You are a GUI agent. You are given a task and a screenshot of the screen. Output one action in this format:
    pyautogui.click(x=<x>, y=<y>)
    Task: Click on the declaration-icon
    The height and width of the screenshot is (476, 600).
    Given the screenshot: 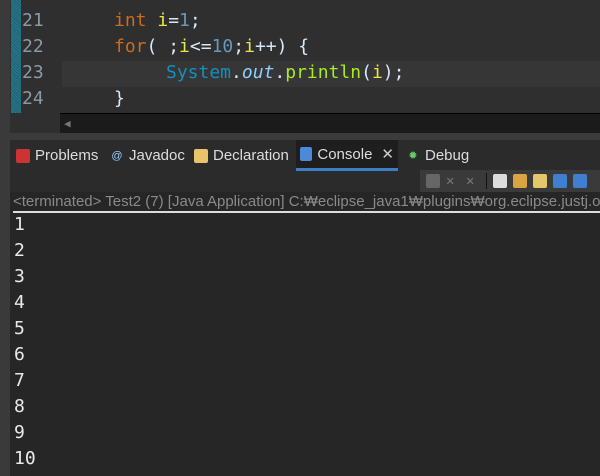 What is the action you would take?
    pyautogui.click(x=201, y=155)
    